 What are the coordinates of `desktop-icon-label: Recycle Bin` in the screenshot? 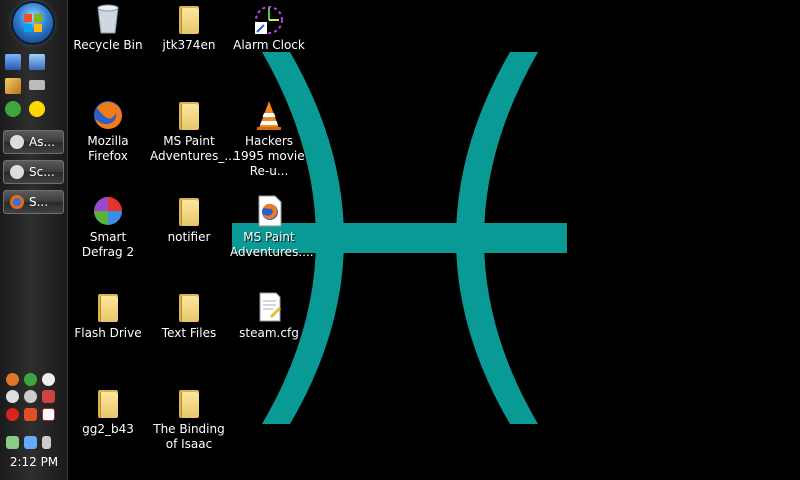 It's located at (108, 45).